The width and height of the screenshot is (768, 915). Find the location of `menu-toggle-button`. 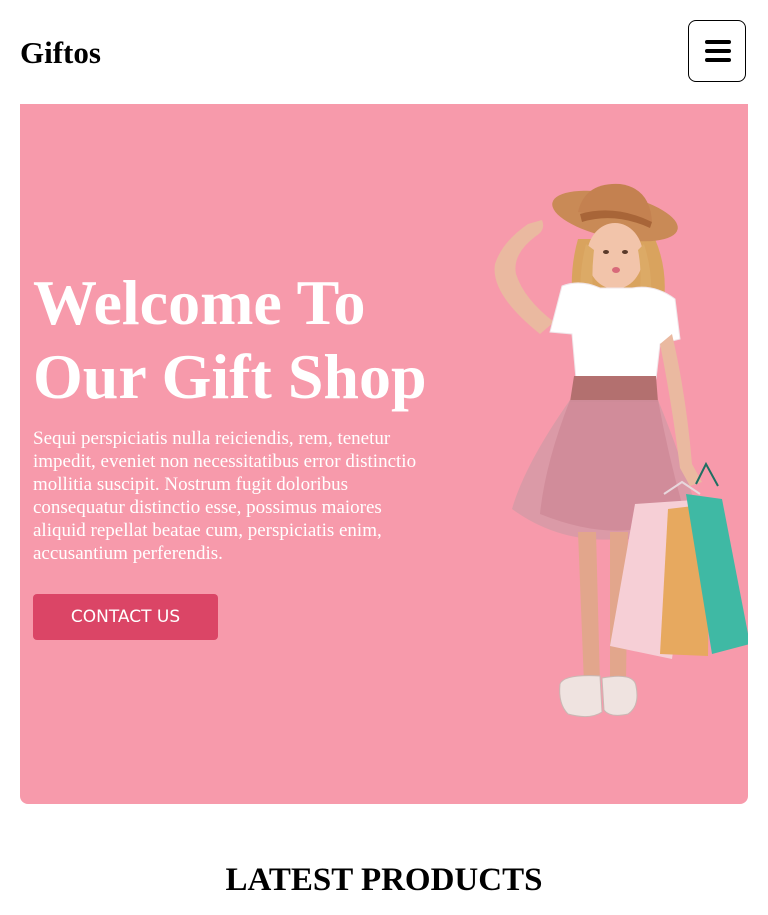

menu-toggle-button is located at coordinates (717, 51).